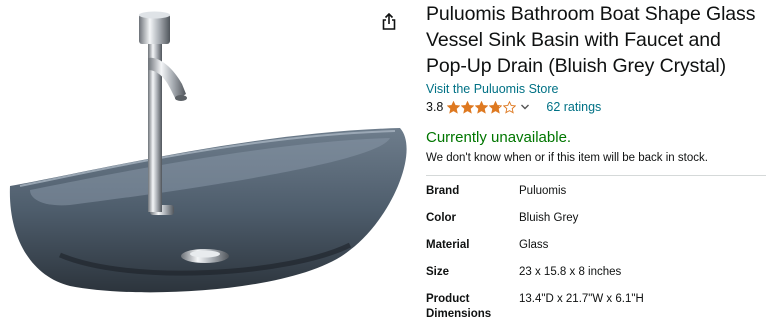  I want to click on ratings-count-link: 62 ratings, so click(573, 107).